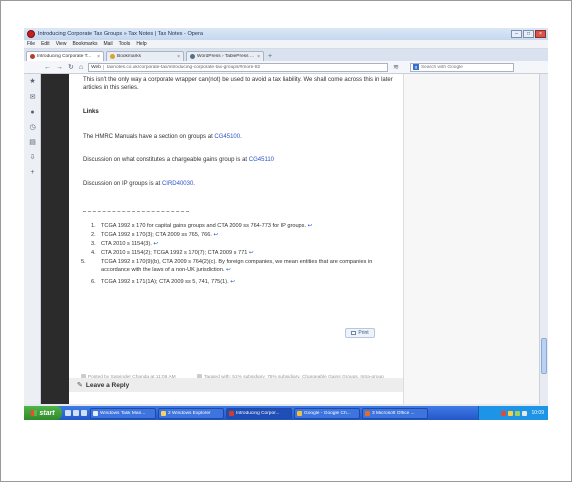 The image size is (572, 482). I want to click on close-window-button: ×, so click(540, 34).